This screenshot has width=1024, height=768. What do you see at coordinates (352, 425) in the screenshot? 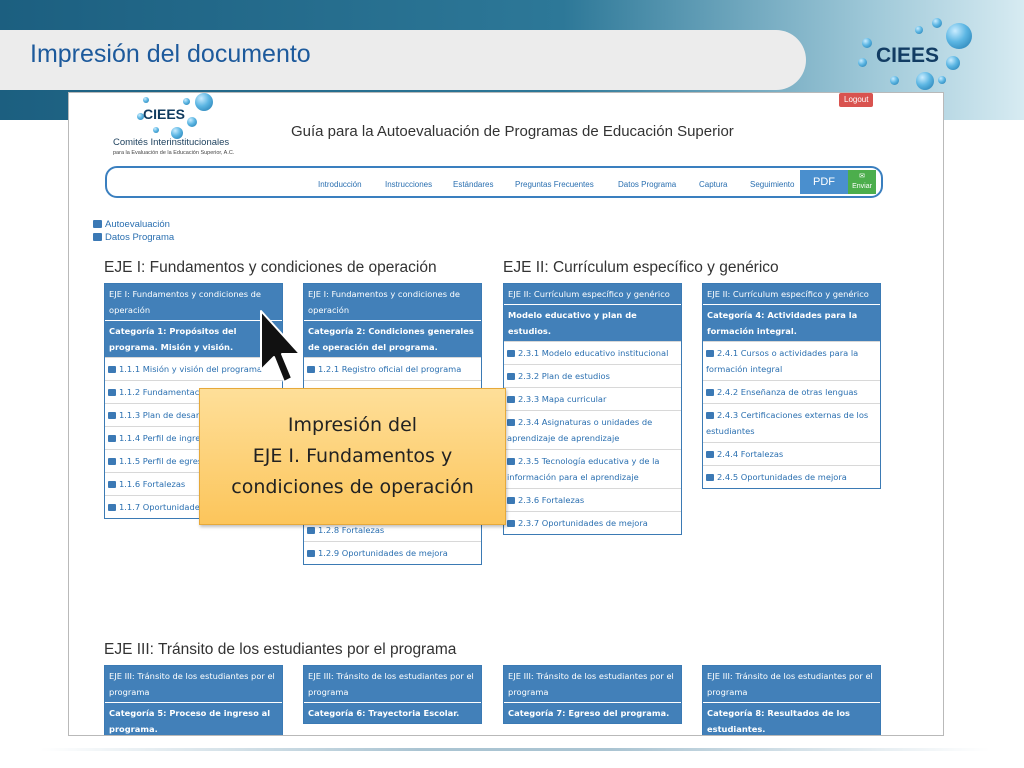
I see `callout-line: Impresión del` at bounding box center [352, 425].